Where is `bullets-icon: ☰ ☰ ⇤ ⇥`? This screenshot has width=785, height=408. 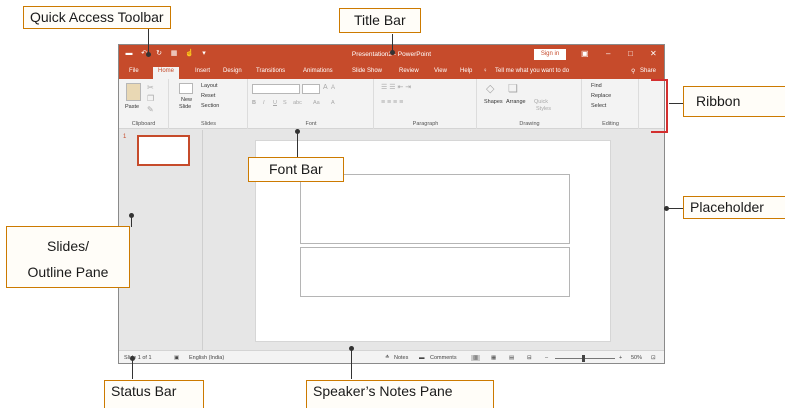 bullets-icon: ☰ ☰ ⇤ ⇥ is located at coordinates (396, 87).